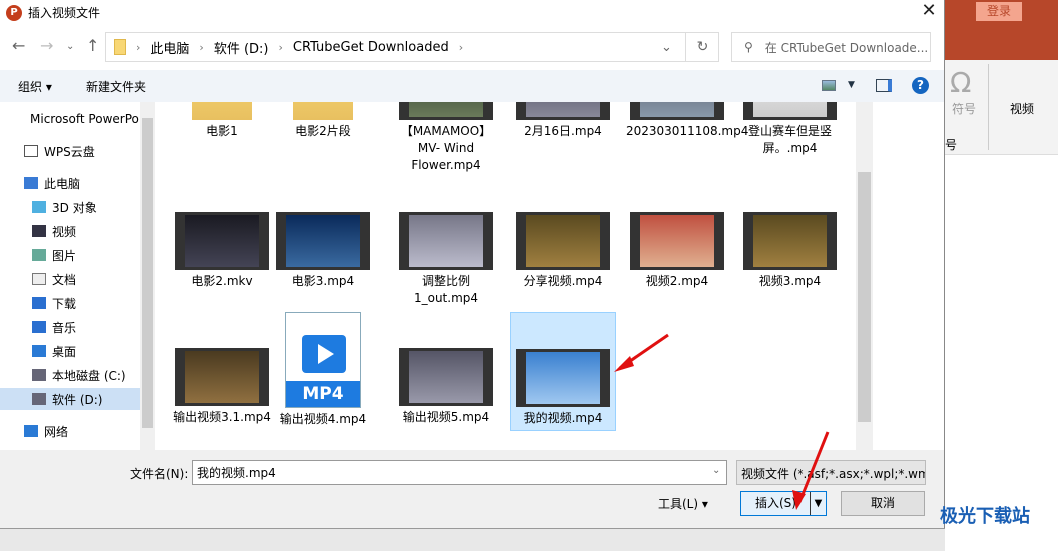 This screenshot has height=551, width=1058. I want to click on file-item: 我的视频.mp4, so click(563, 371).